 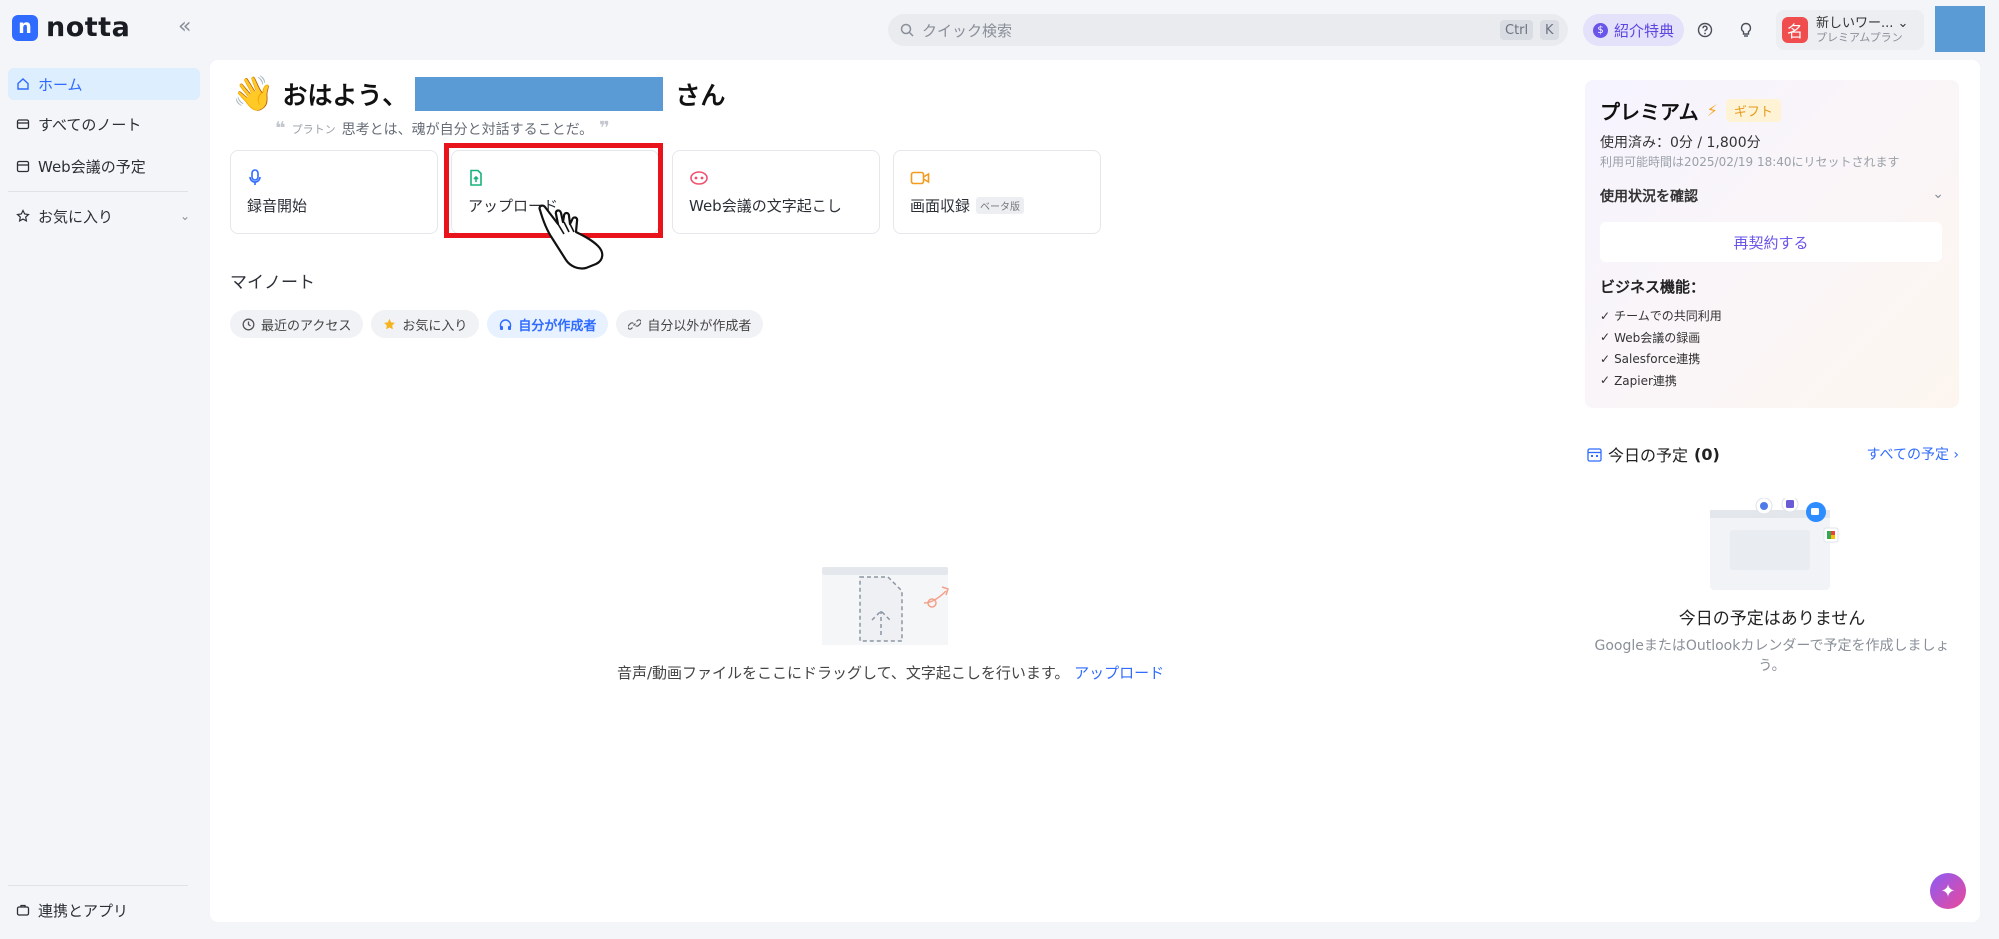 What do you see at coordinates (277, 206) in the screenshot?
I see `record-label: 録音開始` at bounding box center [277, 206].